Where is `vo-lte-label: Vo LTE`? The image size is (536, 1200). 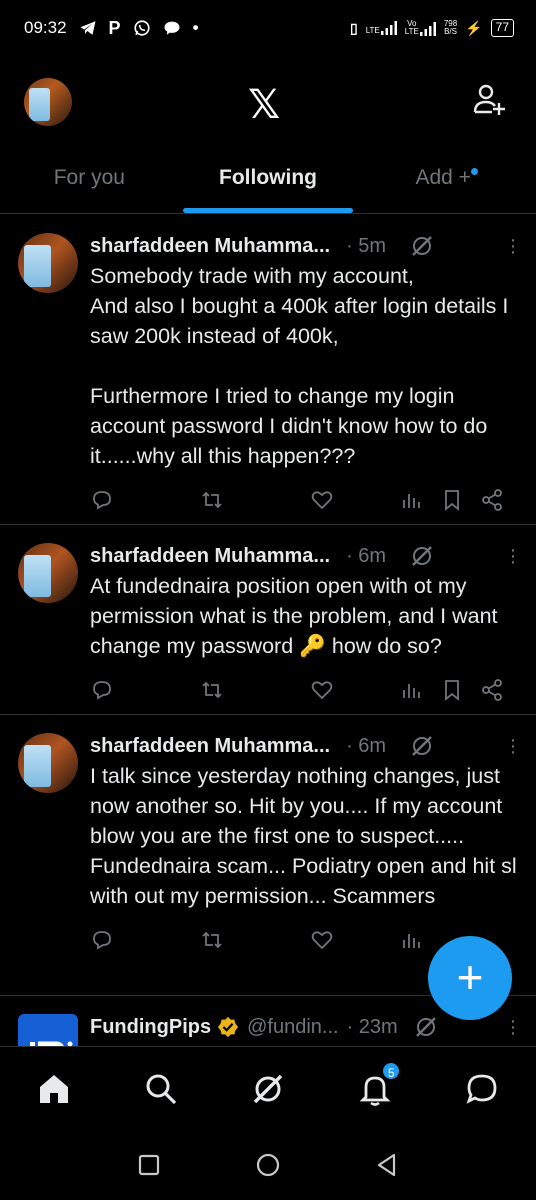
vo-lte-label: Vo LTE is located at coordinates (412, 28).